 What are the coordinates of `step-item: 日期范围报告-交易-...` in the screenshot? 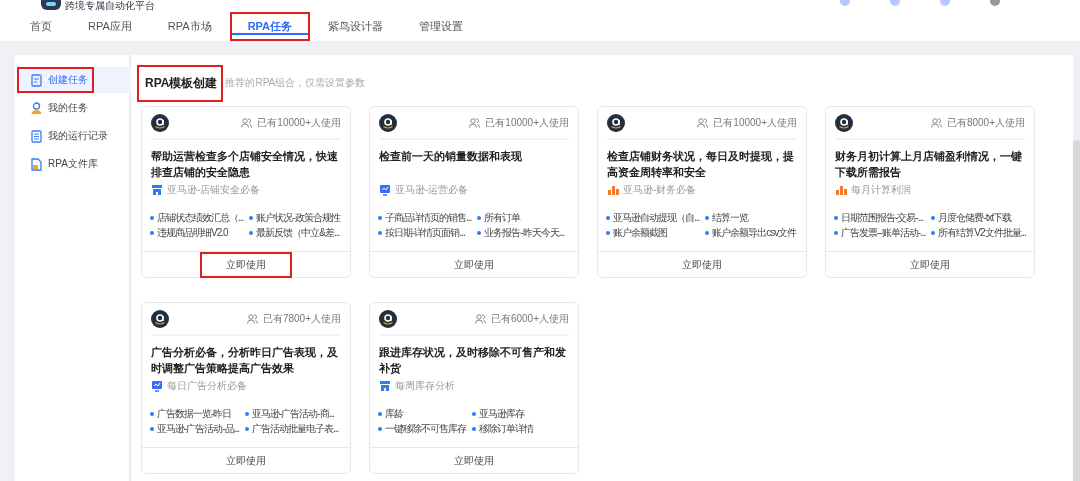 It's located at (882, 218).